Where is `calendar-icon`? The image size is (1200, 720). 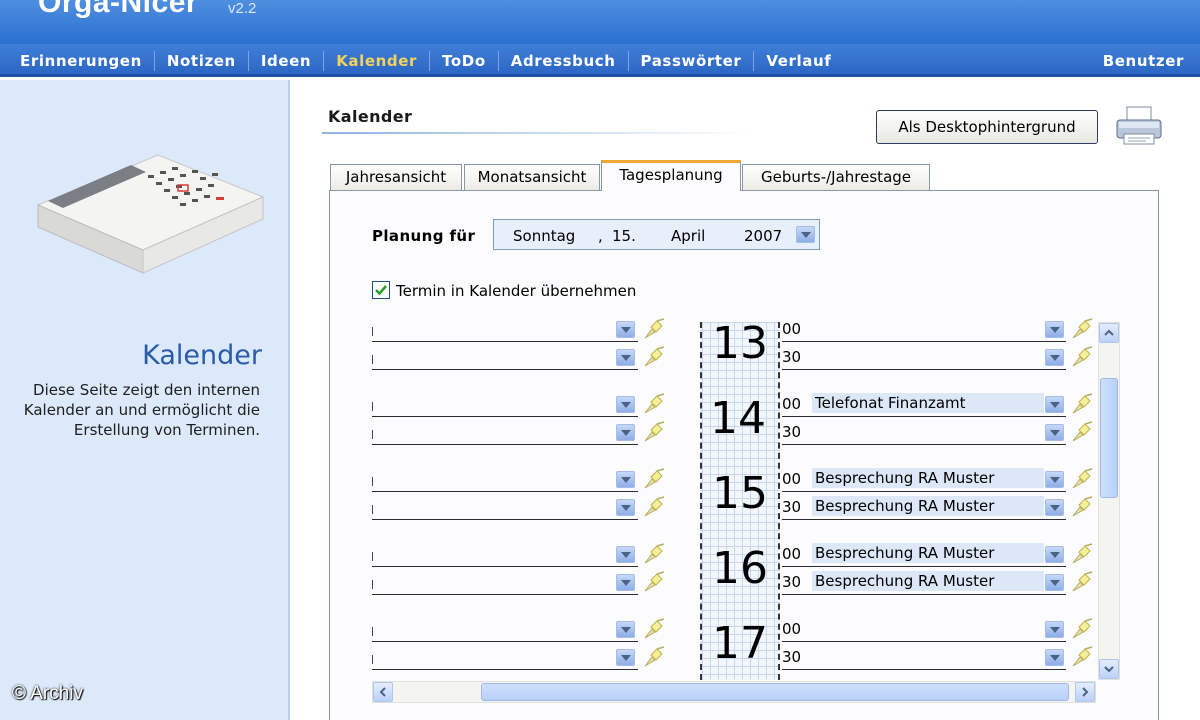
calendar-icon is located at coordinates (148, 217).